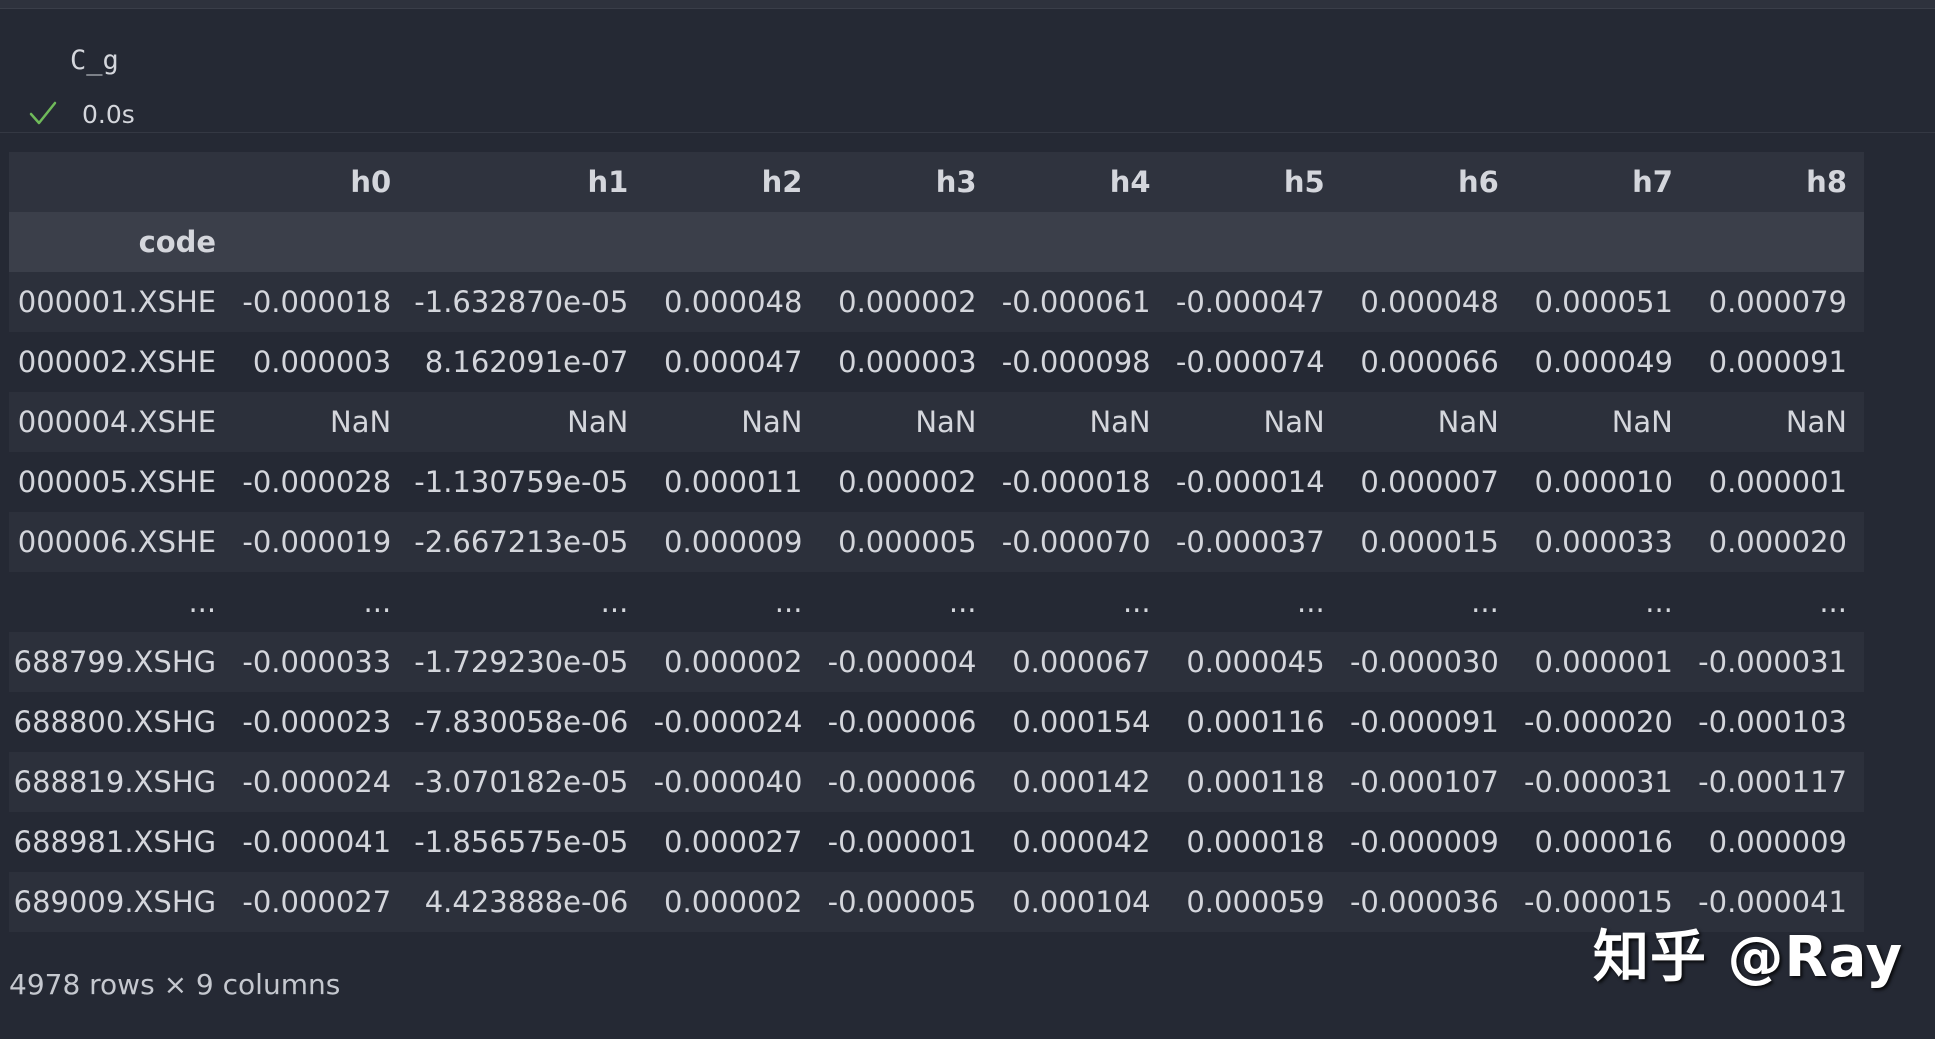  What do you see at coordinates (1602, 722) in the screenshot?
I see `table-cell: -0.000020` at bounding box center [1602, 722].